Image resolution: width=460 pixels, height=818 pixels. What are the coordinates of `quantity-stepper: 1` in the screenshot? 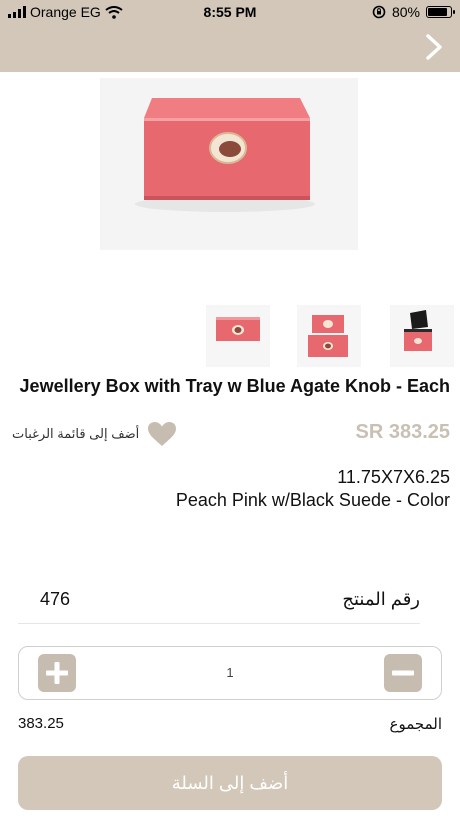 It's located at (230, 673).